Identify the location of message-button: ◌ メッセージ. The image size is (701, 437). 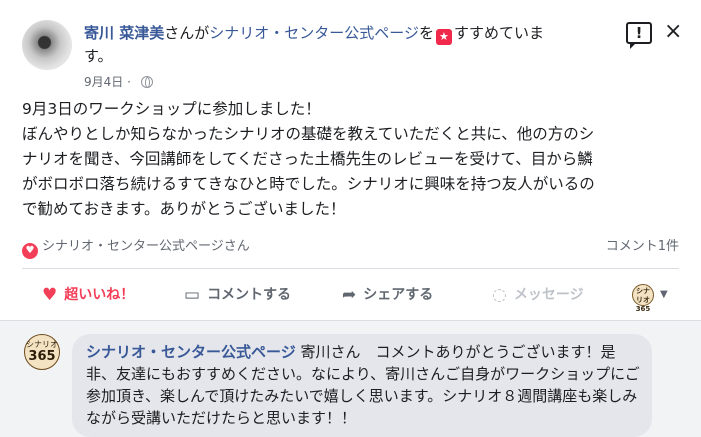
(538, 295).